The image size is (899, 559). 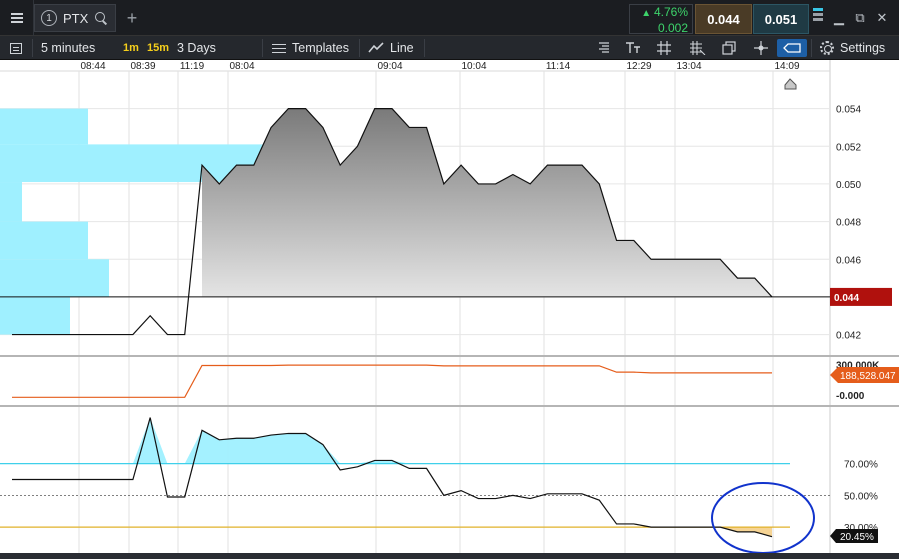 I want to click on period-select: 5 minutes, so click(x=68, y=48).